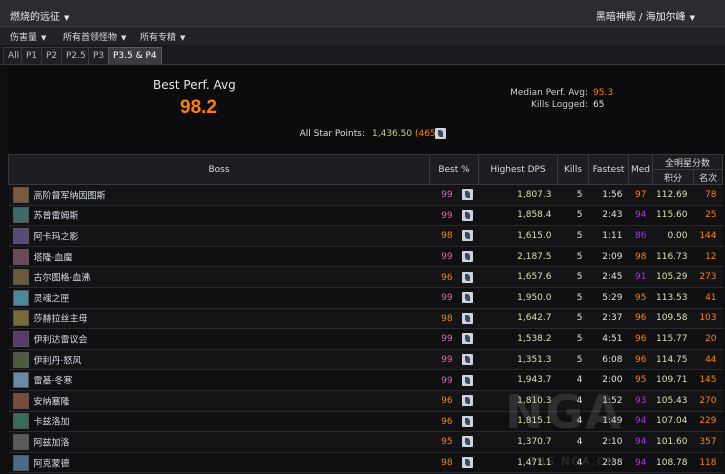  Describe the element at coordinates (640, 169) in the screenshot. I see `col-med: Med` at that location.